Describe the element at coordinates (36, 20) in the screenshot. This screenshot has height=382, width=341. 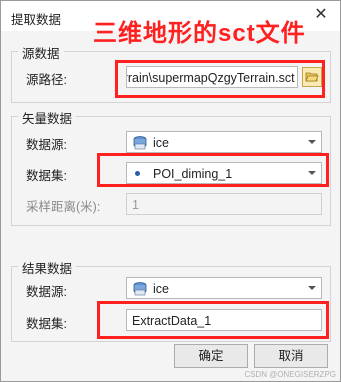
I see `dialog-title: 提取数据` at that location.